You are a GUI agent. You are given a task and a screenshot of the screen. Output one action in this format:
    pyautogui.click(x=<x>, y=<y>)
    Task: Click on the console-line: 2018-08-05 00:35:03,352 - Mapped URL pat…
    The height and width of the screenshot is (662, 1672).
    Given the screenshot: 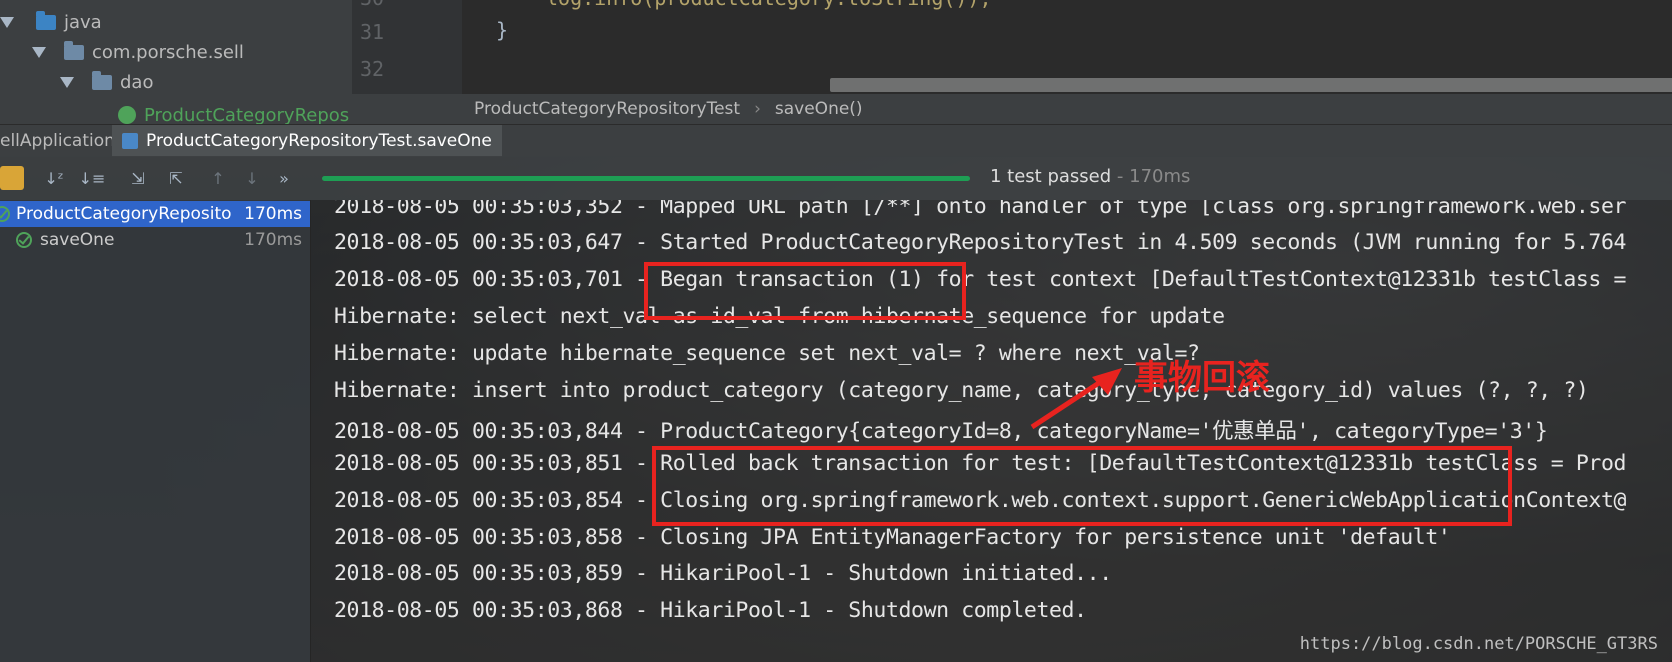 What is the action you would take?
    pyautogui.click(x=980, y=209)
    